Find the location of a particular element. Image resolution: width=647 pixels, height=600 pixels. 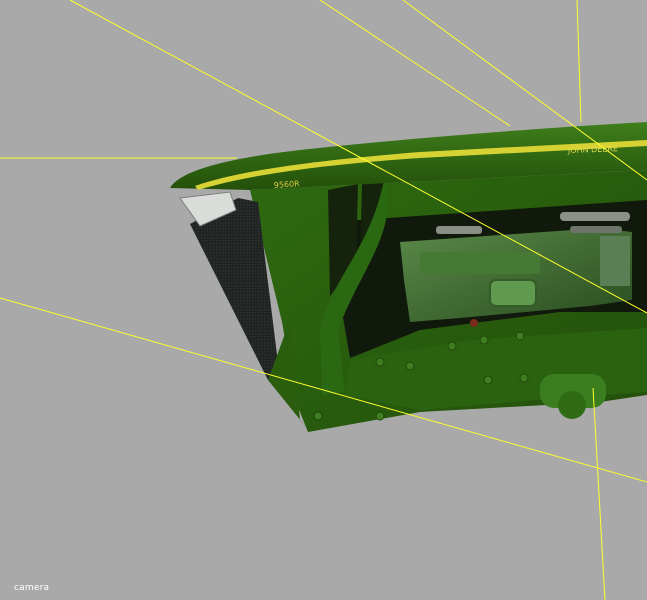

engine-cap is located at coordinates (459, 230).